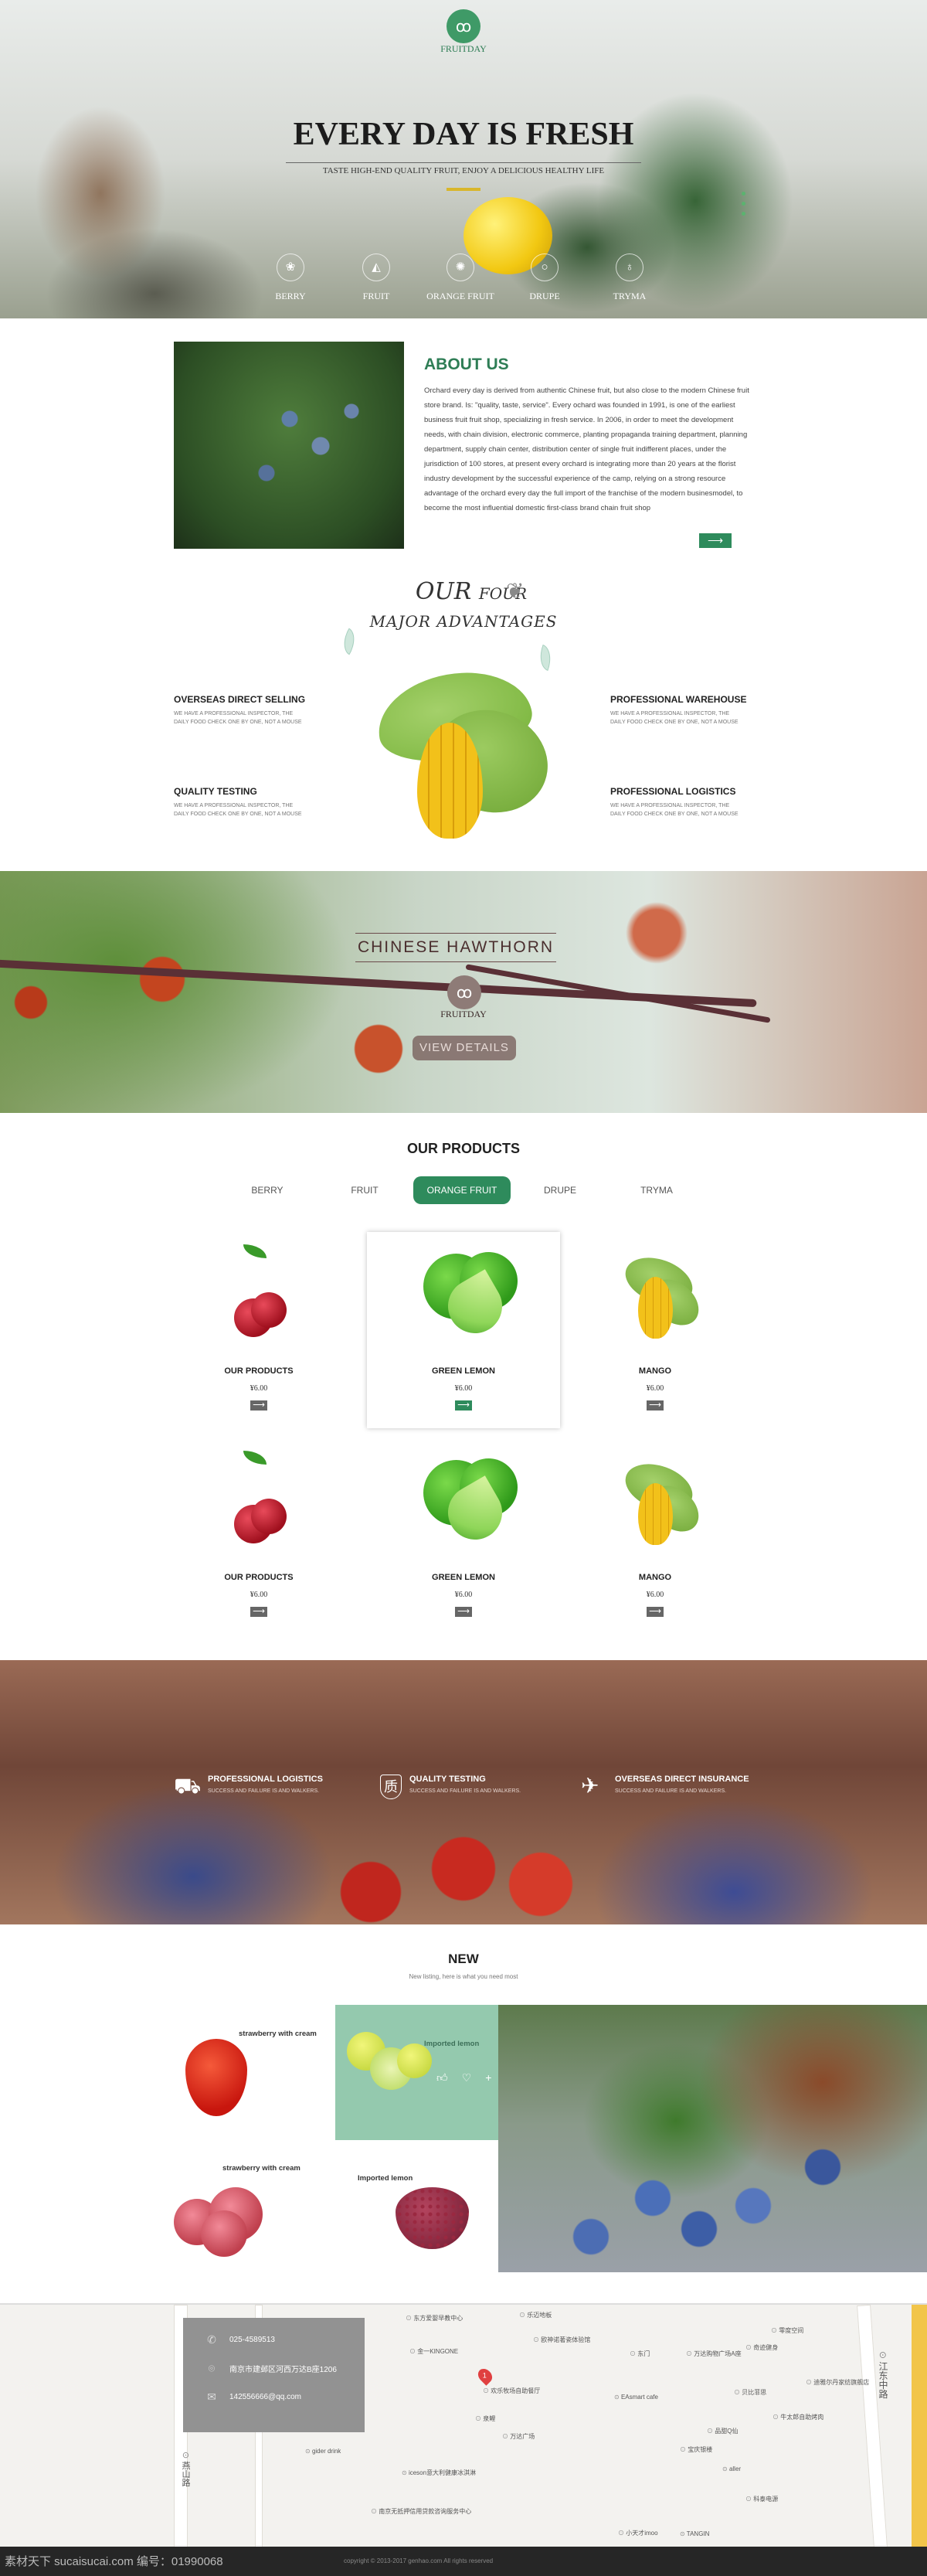 The width and height of the screenshot is (927, 2576). What do you see at coordinates (215, 791) in the screenshot?
I see `advantage-title: QUALITY TESTING` at bounding box center [215, 791].